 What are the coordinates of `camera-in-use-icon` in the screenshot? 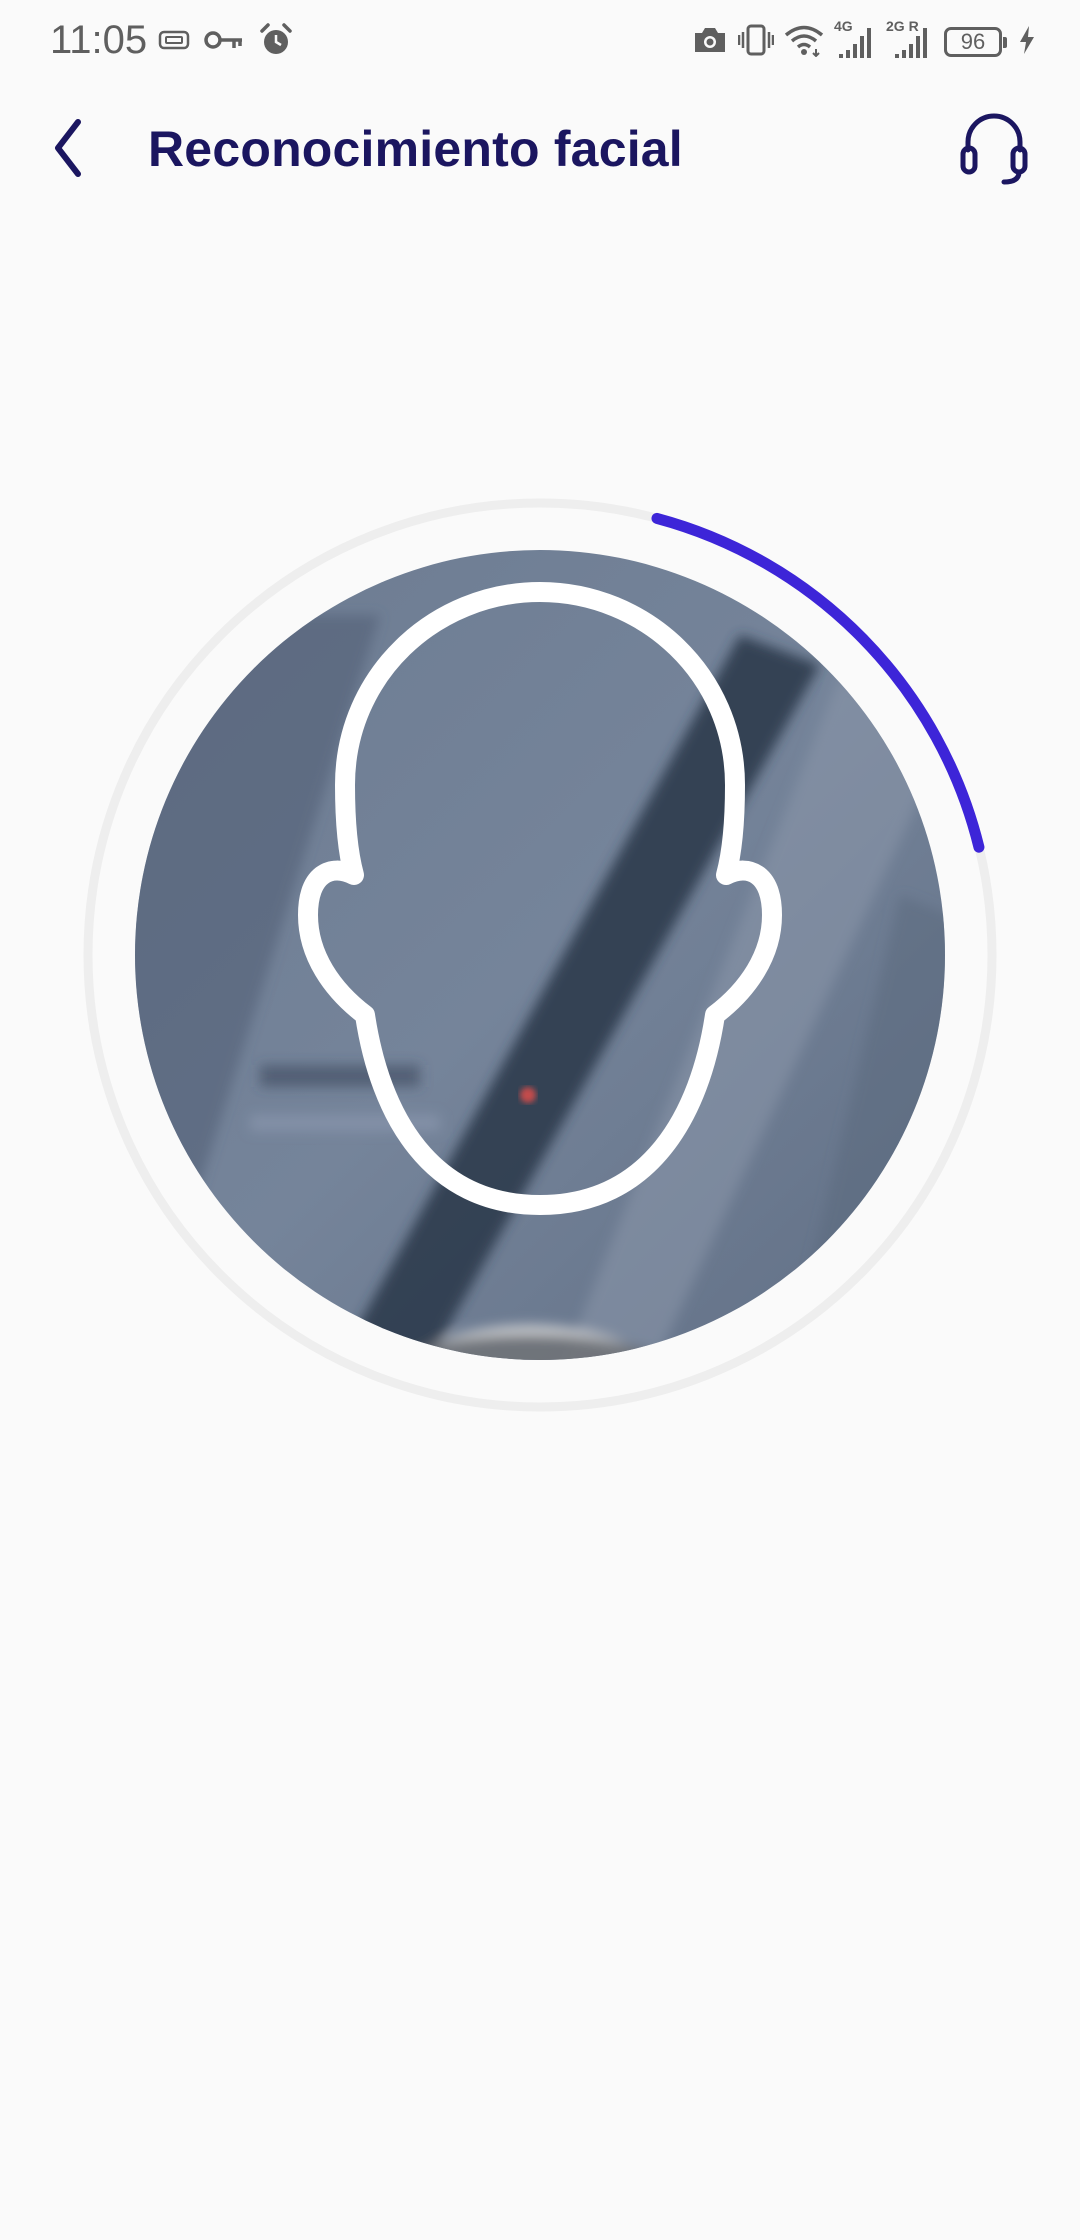 It's located at (710, 42).